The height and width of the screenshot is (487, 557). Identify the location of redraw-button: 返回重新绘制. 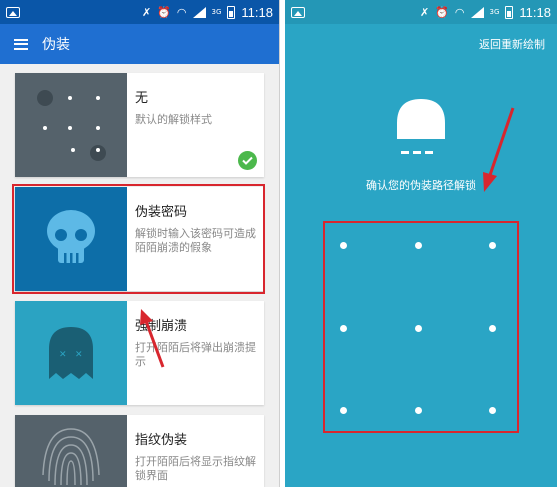
(512, 44).